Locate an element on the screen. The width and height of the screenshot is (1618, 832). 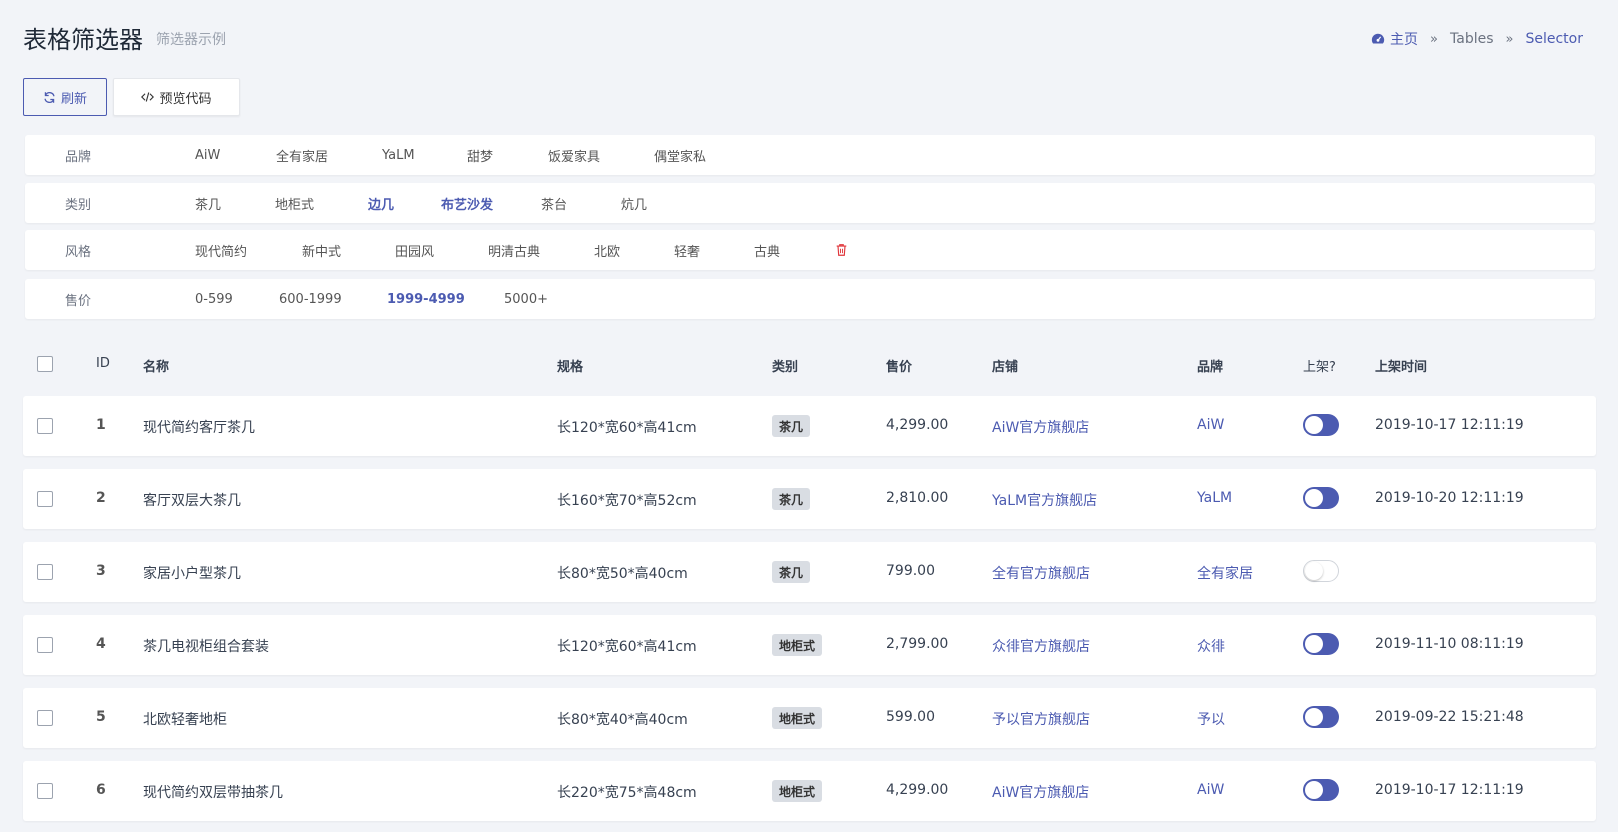
filter-option: 茶台 is located at coordinates (554, 203).